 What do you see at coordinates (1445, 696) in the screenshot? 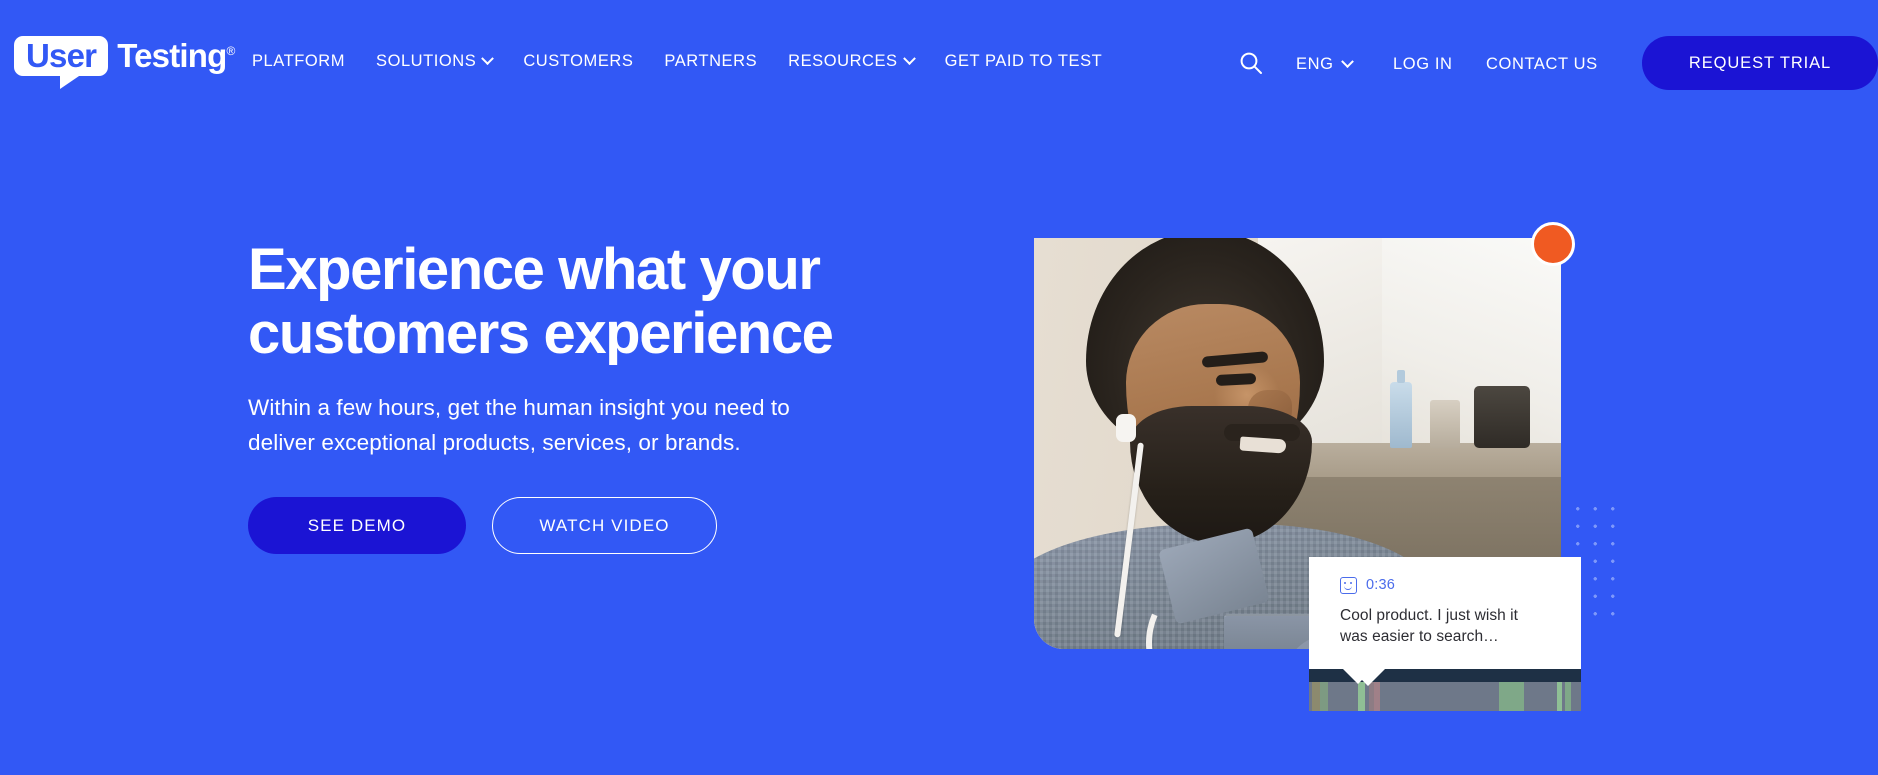
I see `timeline-track` at bounding box center [1445, 696].